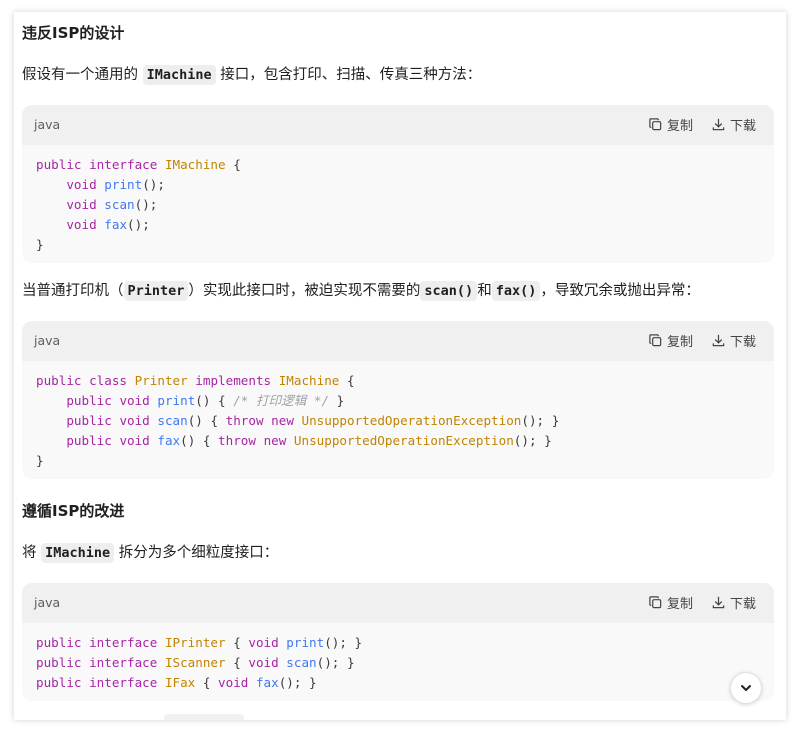 The height and width of the screenshot is (736, 801). I want to click on class-name-token: IMachine, so click(195, 164).